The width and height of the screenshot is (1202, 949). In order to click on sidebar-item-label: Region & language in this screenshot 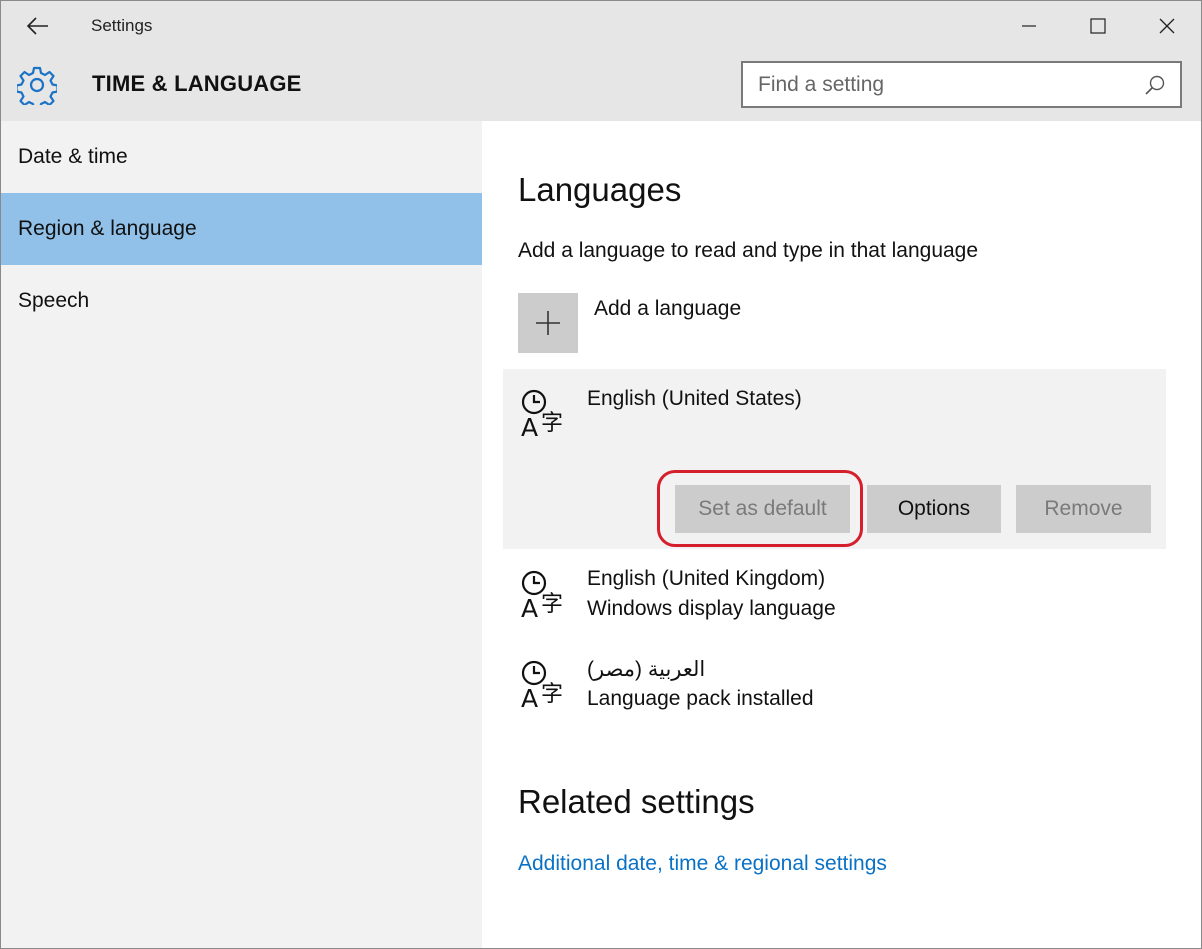, I will do `click(107, 228)`.